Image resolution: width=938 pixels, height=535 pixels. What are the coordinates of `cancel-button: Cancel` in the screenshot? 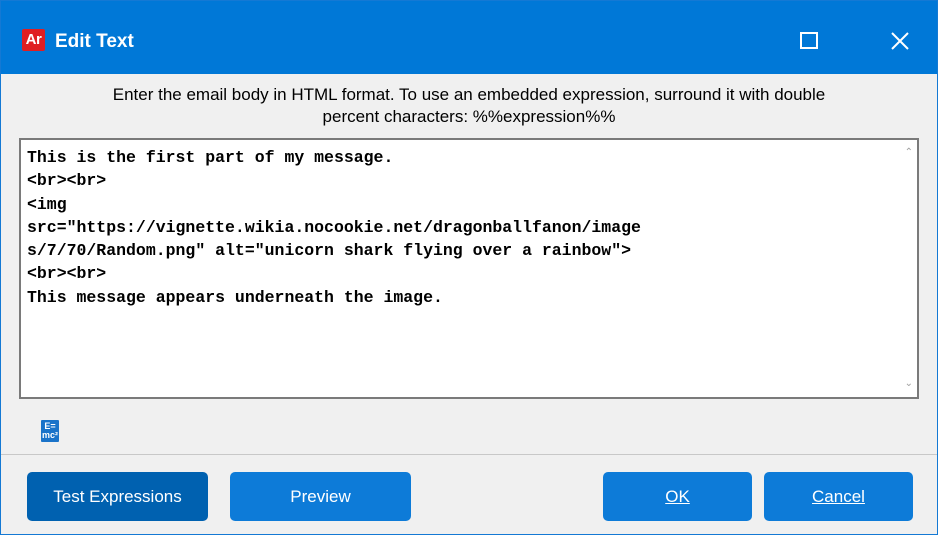 It's located at (838, 496).